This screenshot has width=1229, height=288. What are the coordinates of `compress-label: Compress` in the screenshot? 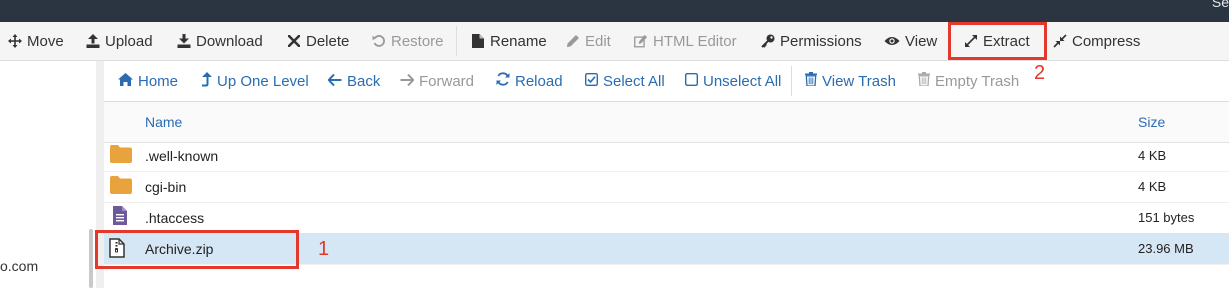 It's located at (1106, 41).